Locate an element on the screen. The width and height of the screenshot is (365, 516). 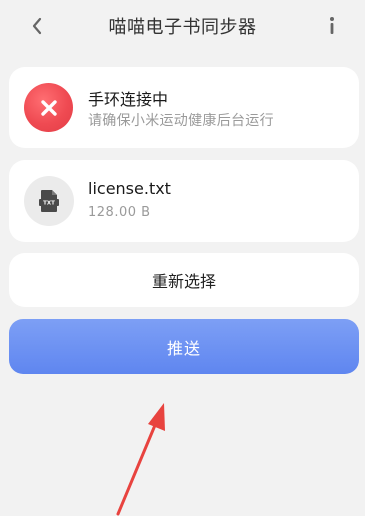
file-type-label: TXT is located at coordinates (49, 204).